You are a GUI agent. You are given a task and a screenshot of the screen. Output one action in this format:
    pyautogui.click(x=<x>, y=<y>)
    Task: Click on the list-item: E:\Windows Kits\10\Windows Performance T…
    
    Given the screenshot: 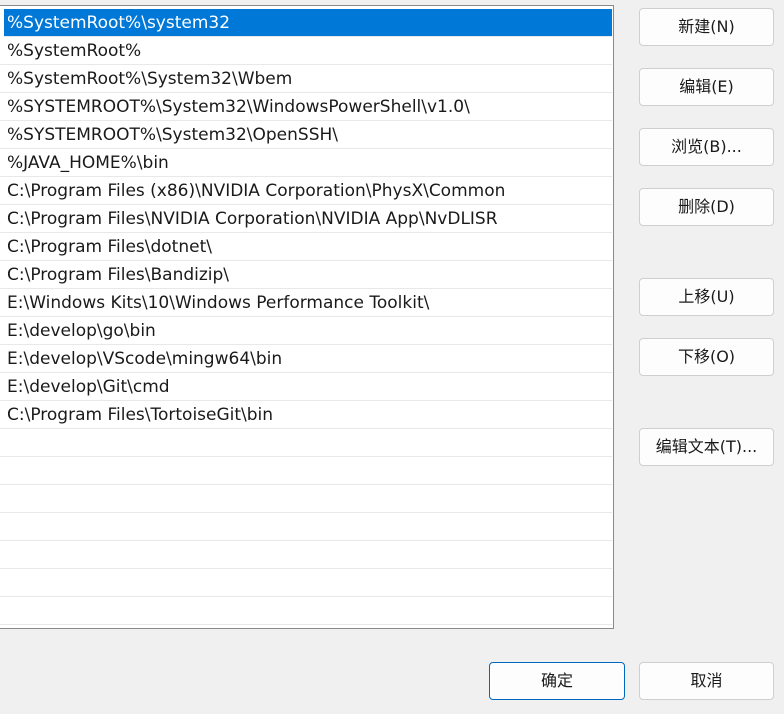 What is the action you would take?
    pyautogui.click(x=306, y=303)
    